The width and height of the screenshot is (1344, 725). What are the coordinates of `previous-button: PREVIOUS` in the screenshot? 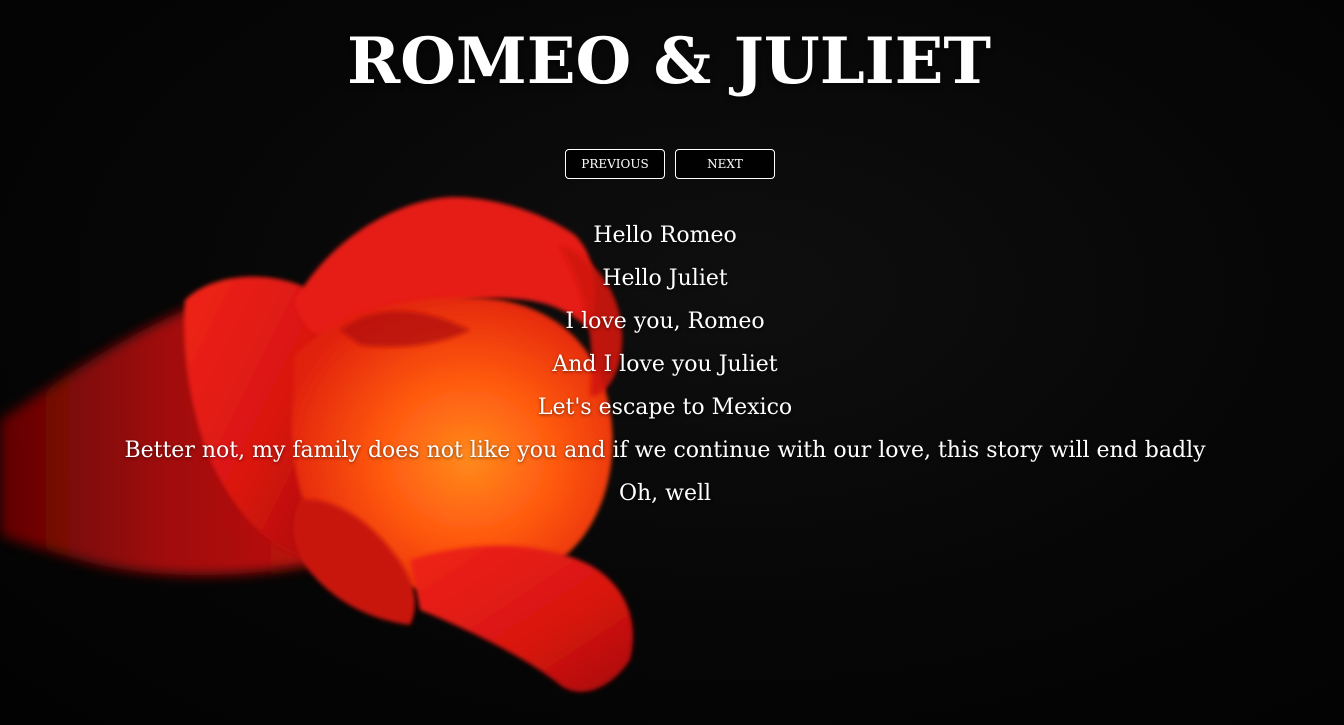 It's located at (615, 164).